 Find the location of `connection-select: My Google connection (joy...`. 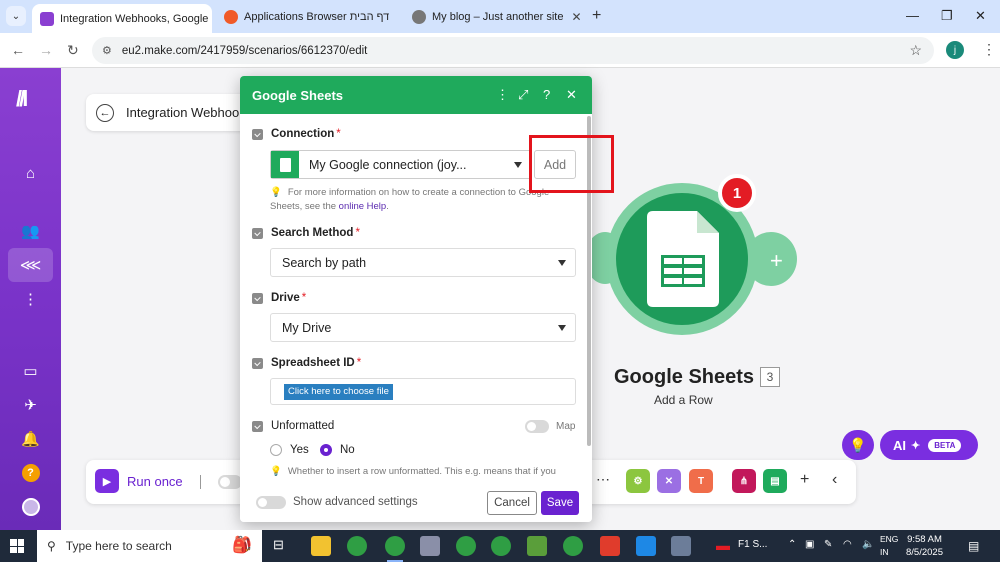

connection-select: My Google connection (joy... is located at coordinates (401, 164).